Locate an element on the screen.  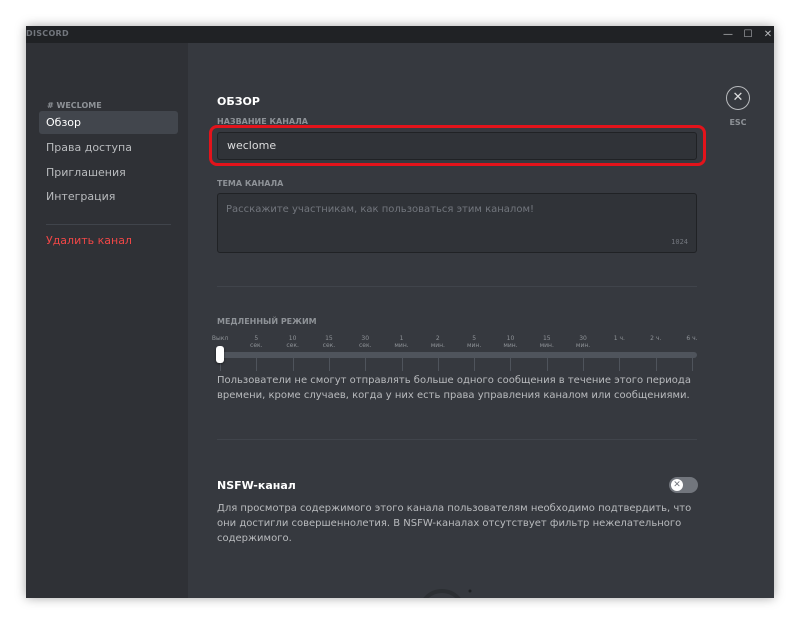
sidebar-channel-header: # WECLOME is located at coordinates (74, 105).